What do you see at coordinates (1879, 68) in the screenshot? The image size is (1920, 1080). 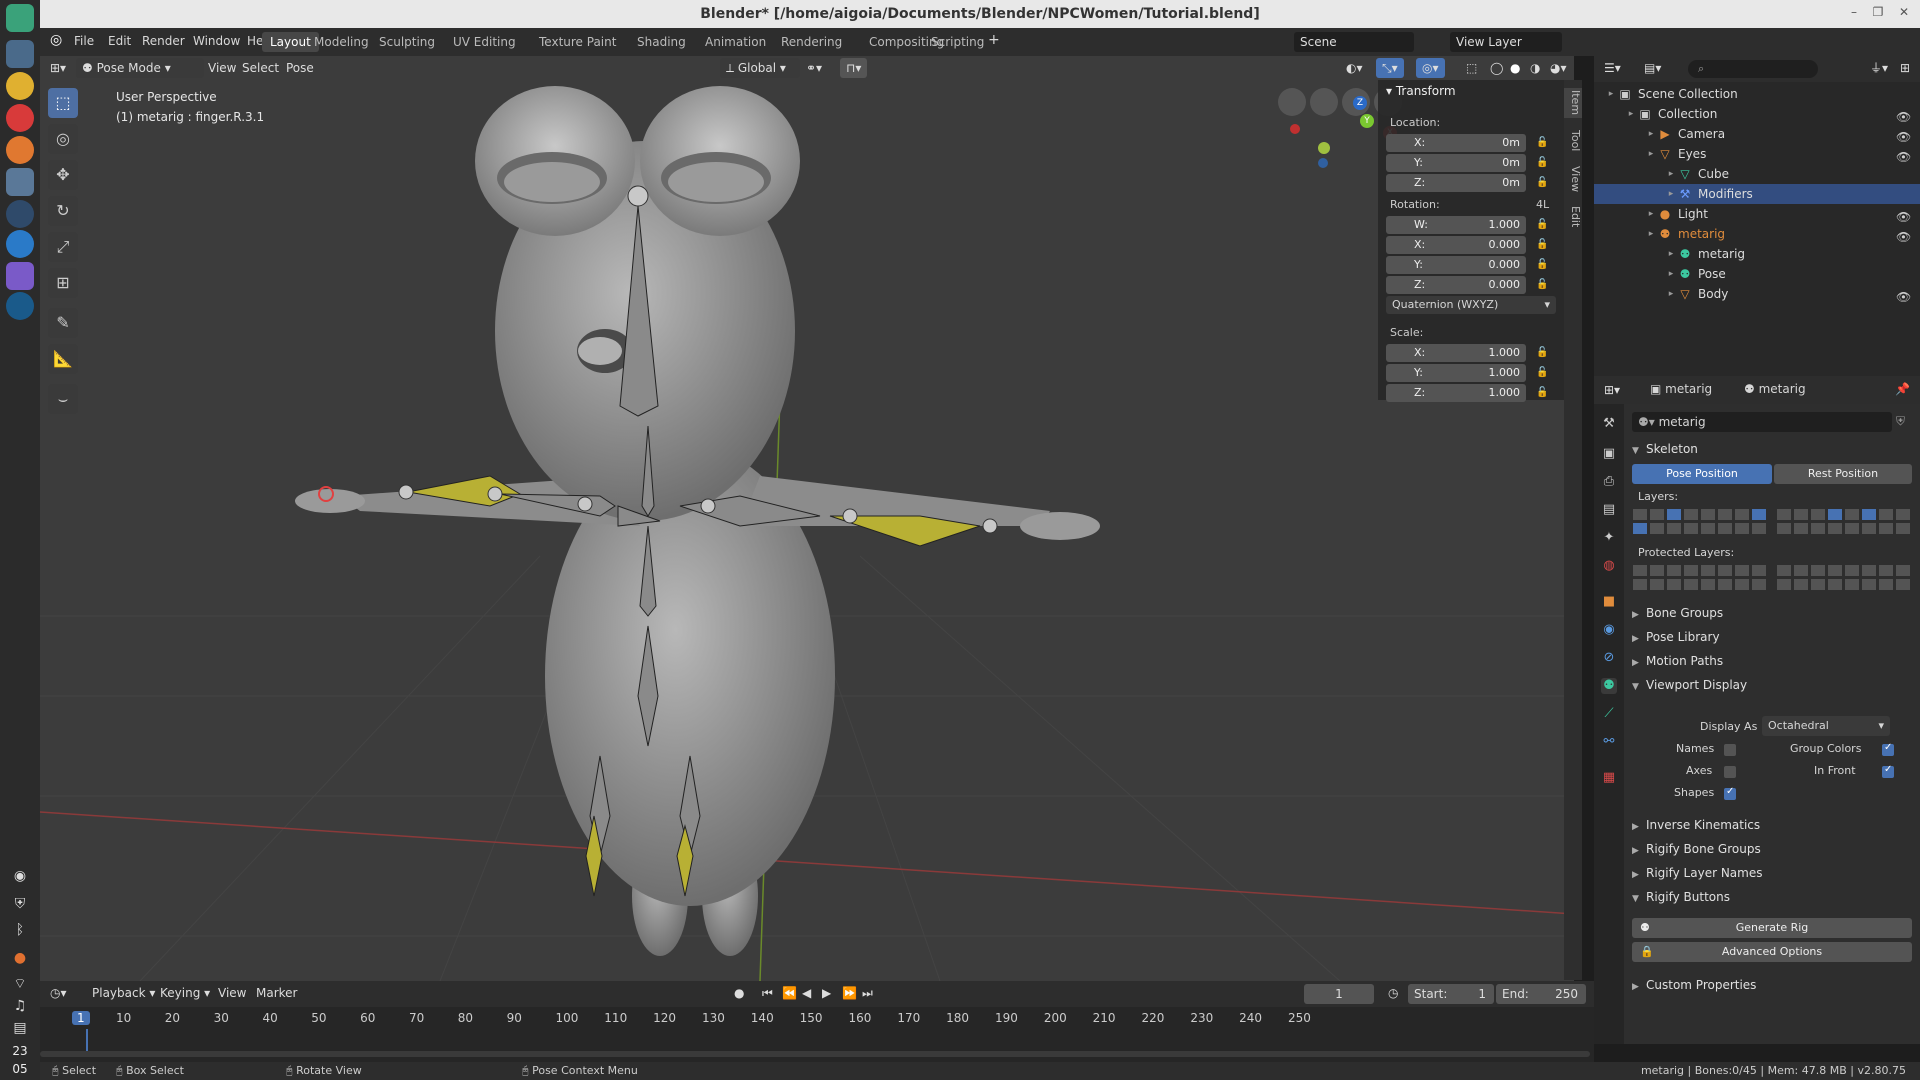 I see `filter-icon: ⏚▾` at bounding box center [1879, 68].